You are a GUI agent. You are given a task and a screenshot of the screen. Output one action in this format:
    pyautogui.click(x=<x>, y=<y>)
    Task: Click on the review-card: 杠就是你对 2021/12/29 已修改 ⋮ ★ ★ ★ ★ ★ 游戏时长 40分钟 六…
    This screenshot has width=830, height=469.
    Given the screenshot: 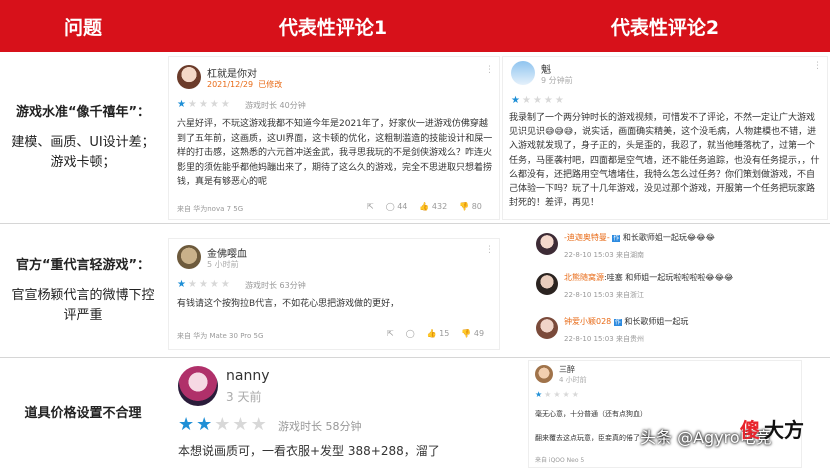 What is the action you would take?
    pyautogui.click(x=334, y=138)
    